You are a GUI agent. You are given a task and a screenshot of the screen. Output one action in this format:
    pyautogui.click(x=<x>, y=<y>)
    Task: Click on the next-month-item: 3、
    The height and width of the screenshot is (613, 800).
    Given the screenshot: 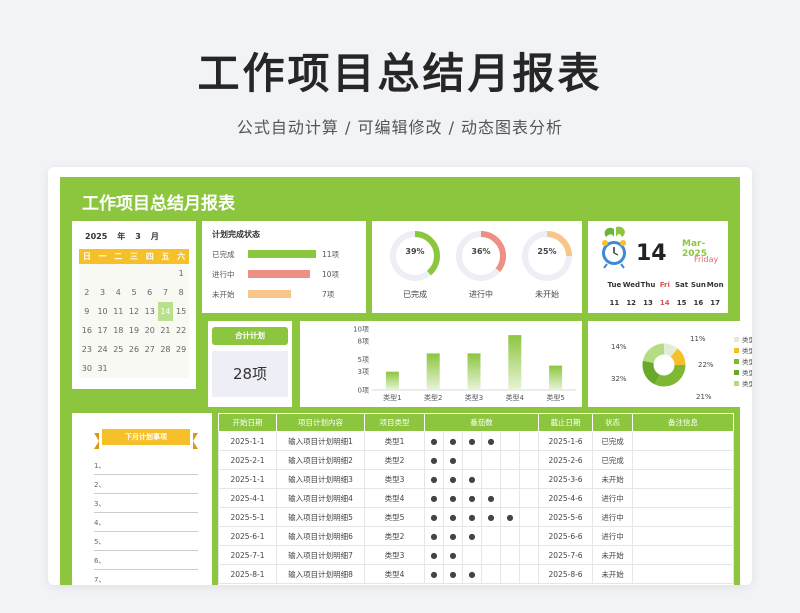 What is the action you would take?
    pyautogui.click(x=146, y=506)
    